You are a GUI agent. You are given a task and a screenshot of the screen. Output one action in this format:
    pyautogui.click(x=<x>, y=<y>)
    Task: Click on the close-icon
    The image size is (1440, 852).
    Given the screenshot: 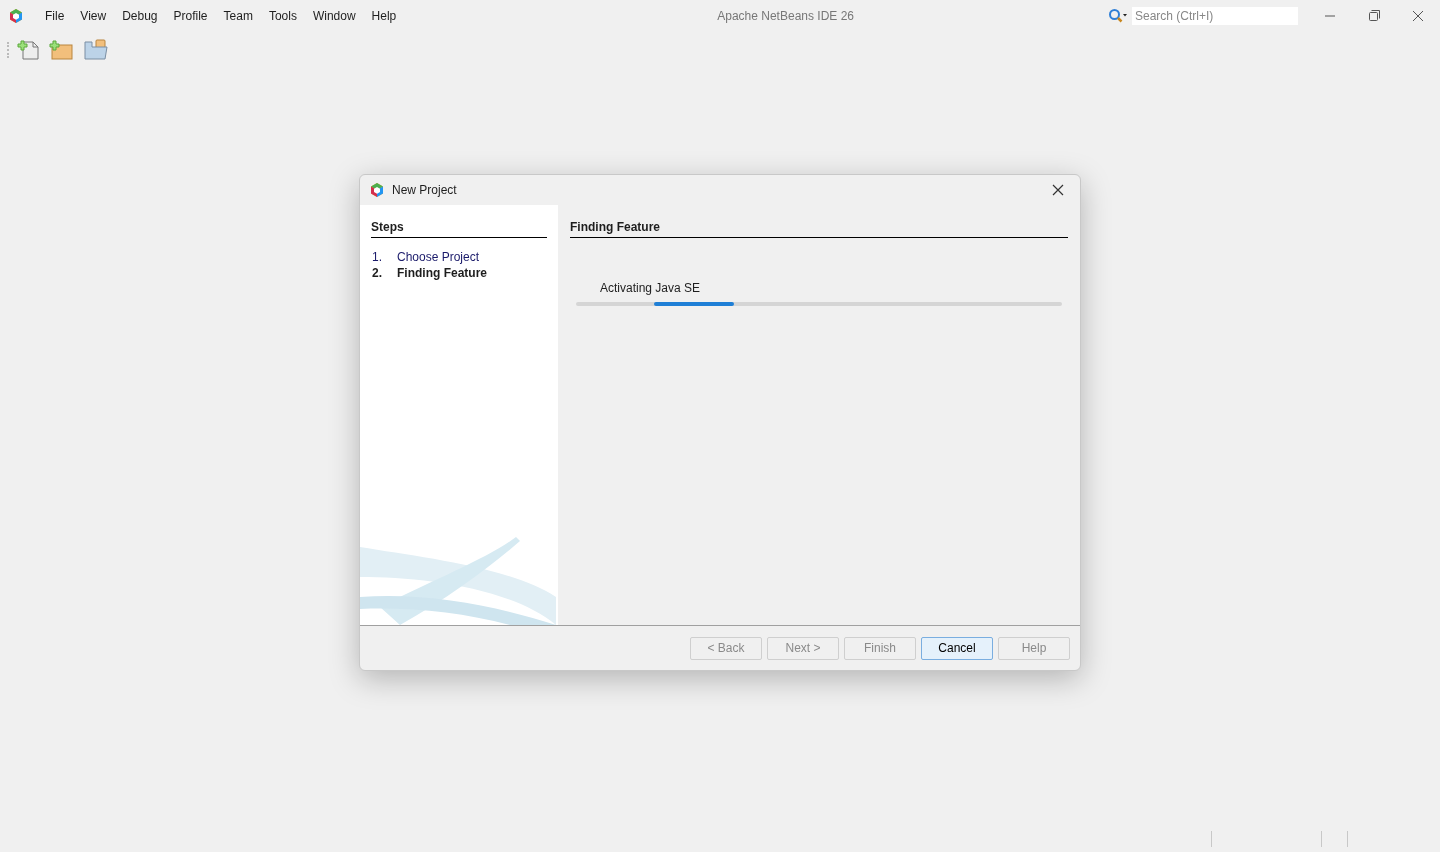 What is the action you would take?
    pyautogui.click(x=1058, y=190)
    